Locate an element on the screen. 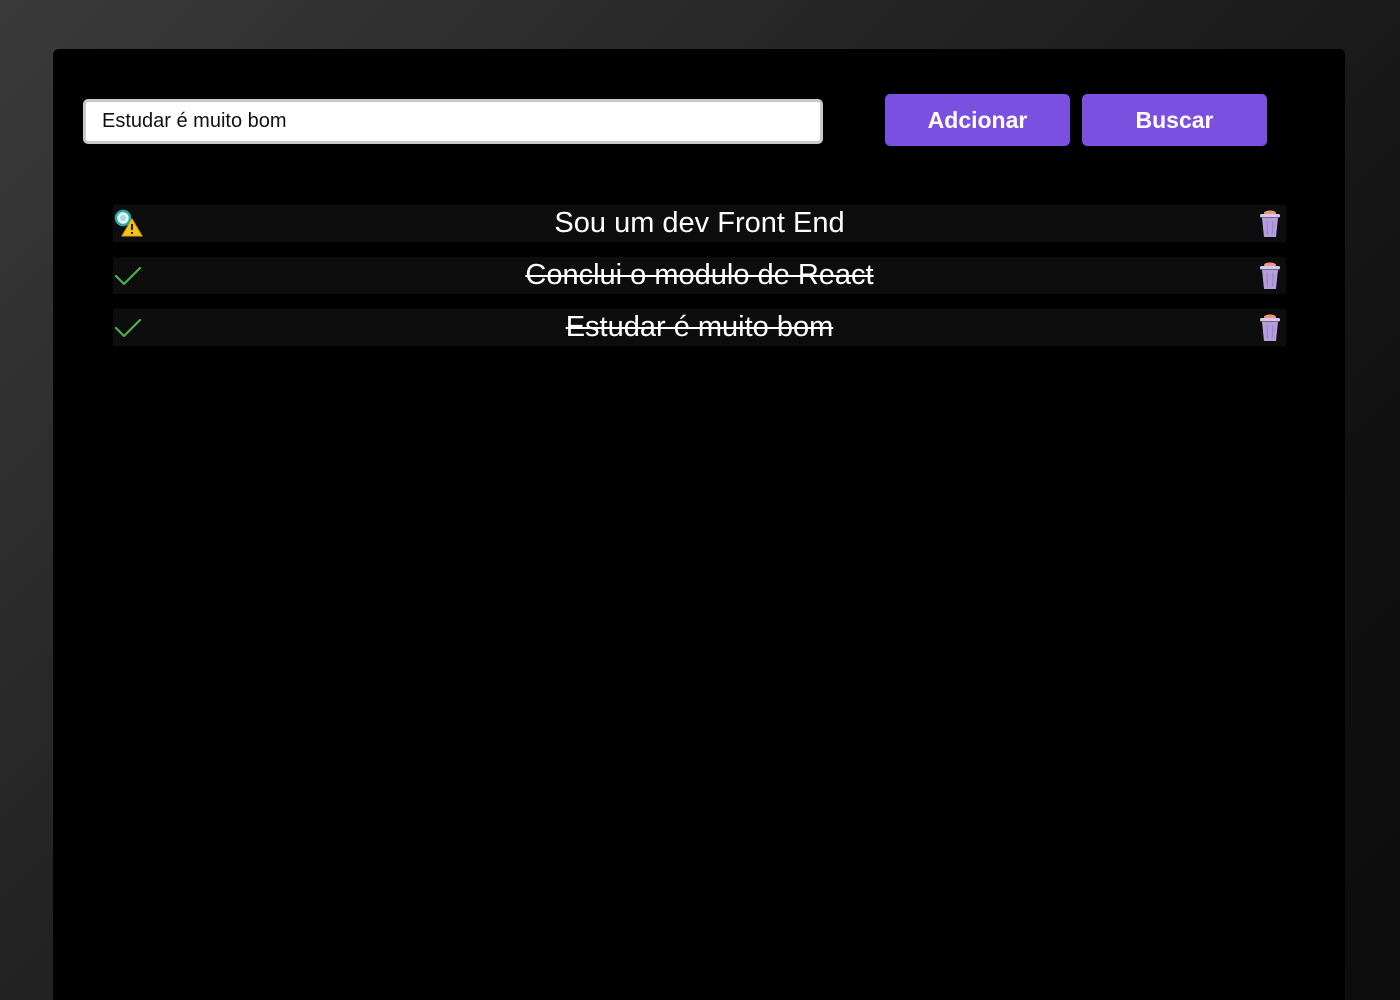  task-text: Conclui o modulo de React is located at coordinates (699, 275).